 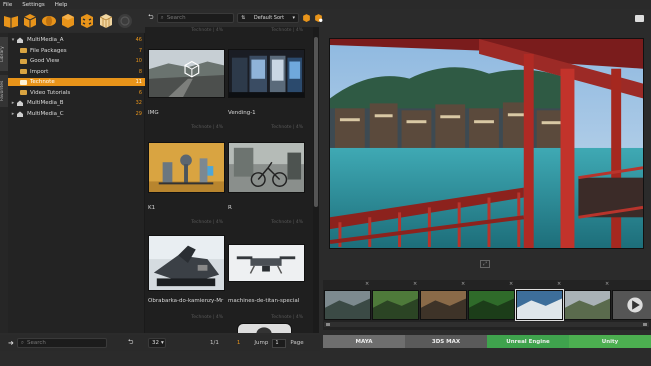 I want to click on tree-item: Video Tutorials 6, so click(x=76, y=93).